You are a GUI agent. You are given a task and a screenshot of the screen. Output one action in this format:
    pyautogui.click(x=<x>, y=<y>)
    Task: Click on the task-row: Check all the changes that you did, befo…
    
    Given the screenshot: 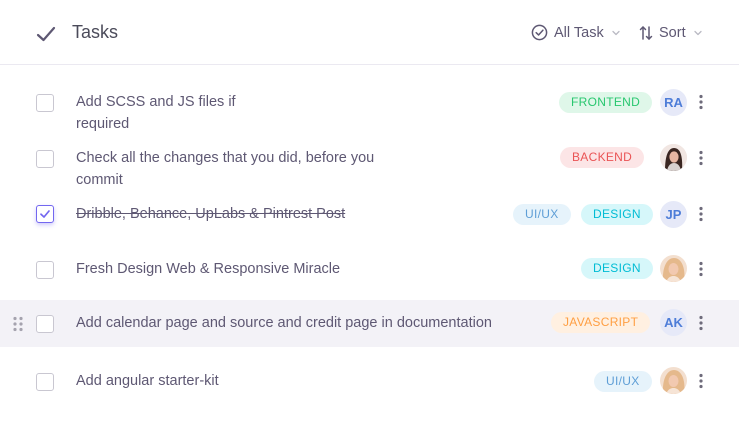 What is the action you would take?
    pyautogui.click(x=369, y=164)
    